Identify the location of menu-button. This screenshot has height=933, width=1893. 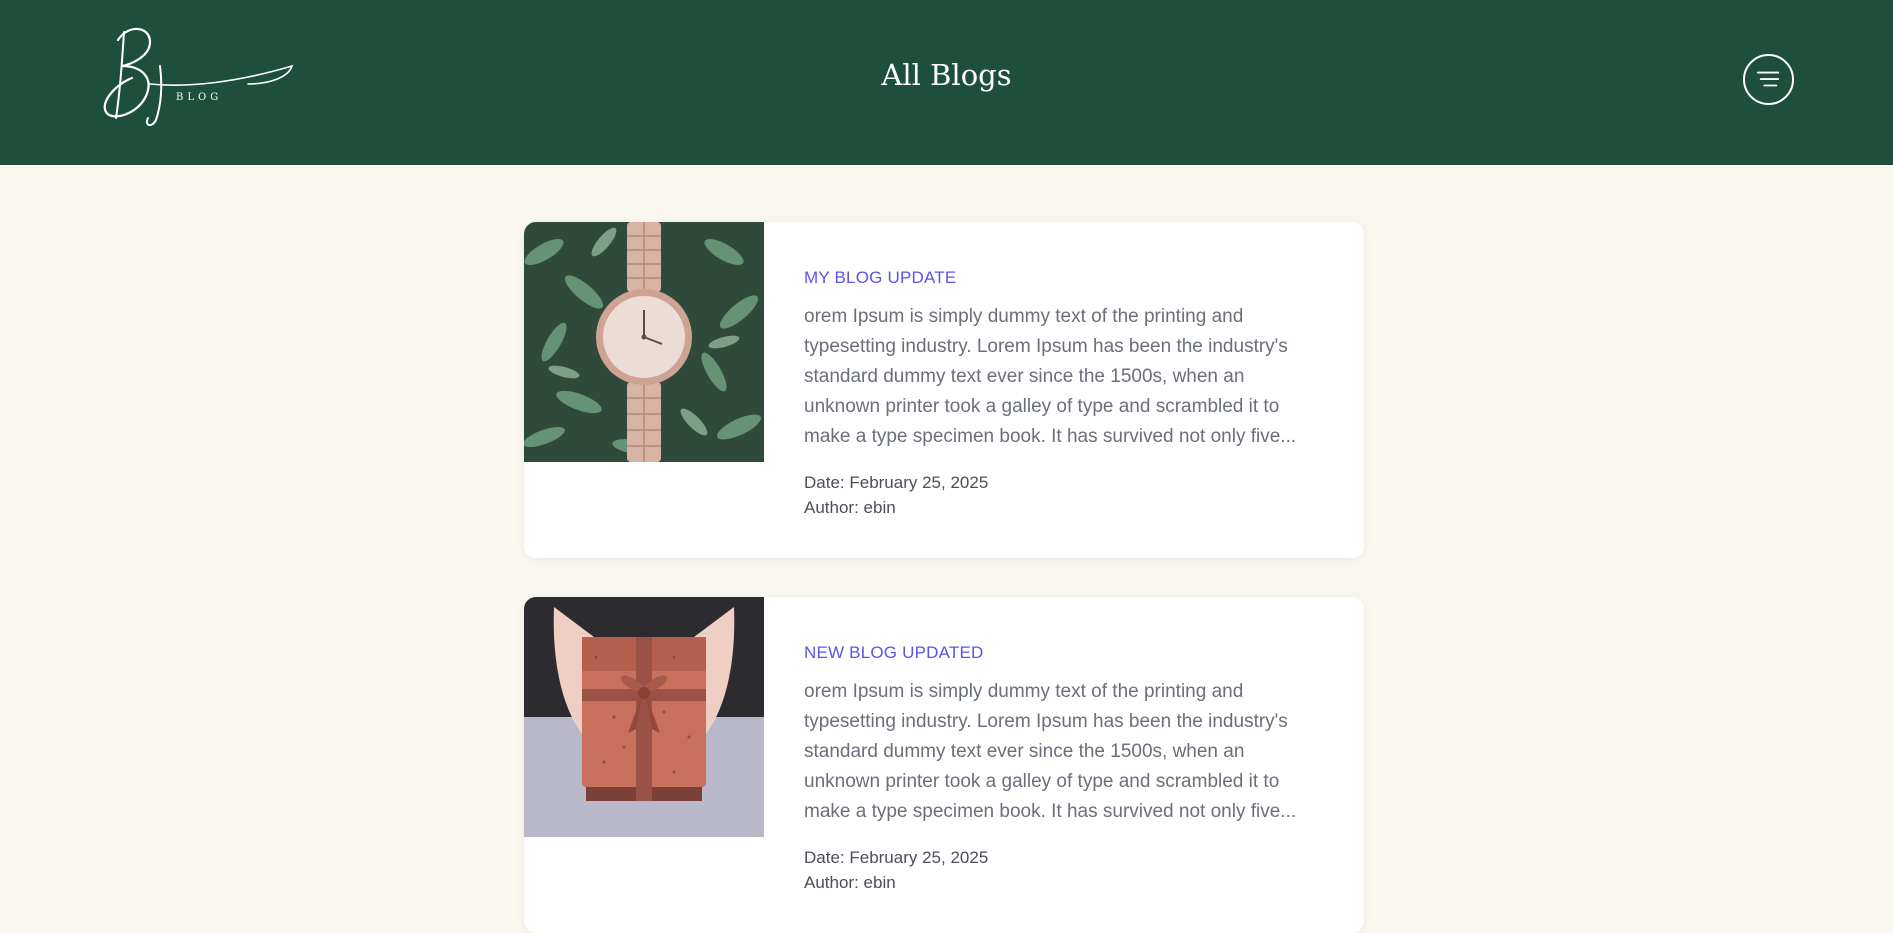
(1768, 79).